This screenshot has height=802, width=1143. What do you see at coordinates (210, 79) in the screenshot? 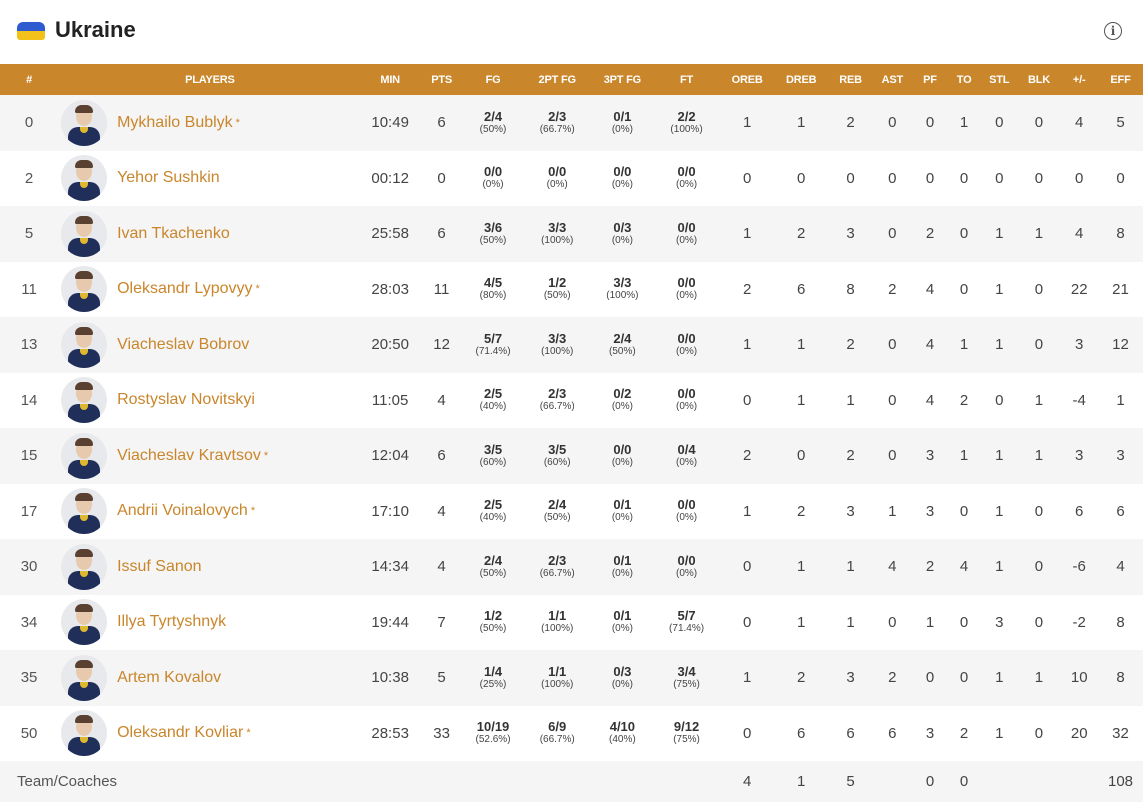
I see `col-players-header: PLAYERS` at bounding box center [210, 79].